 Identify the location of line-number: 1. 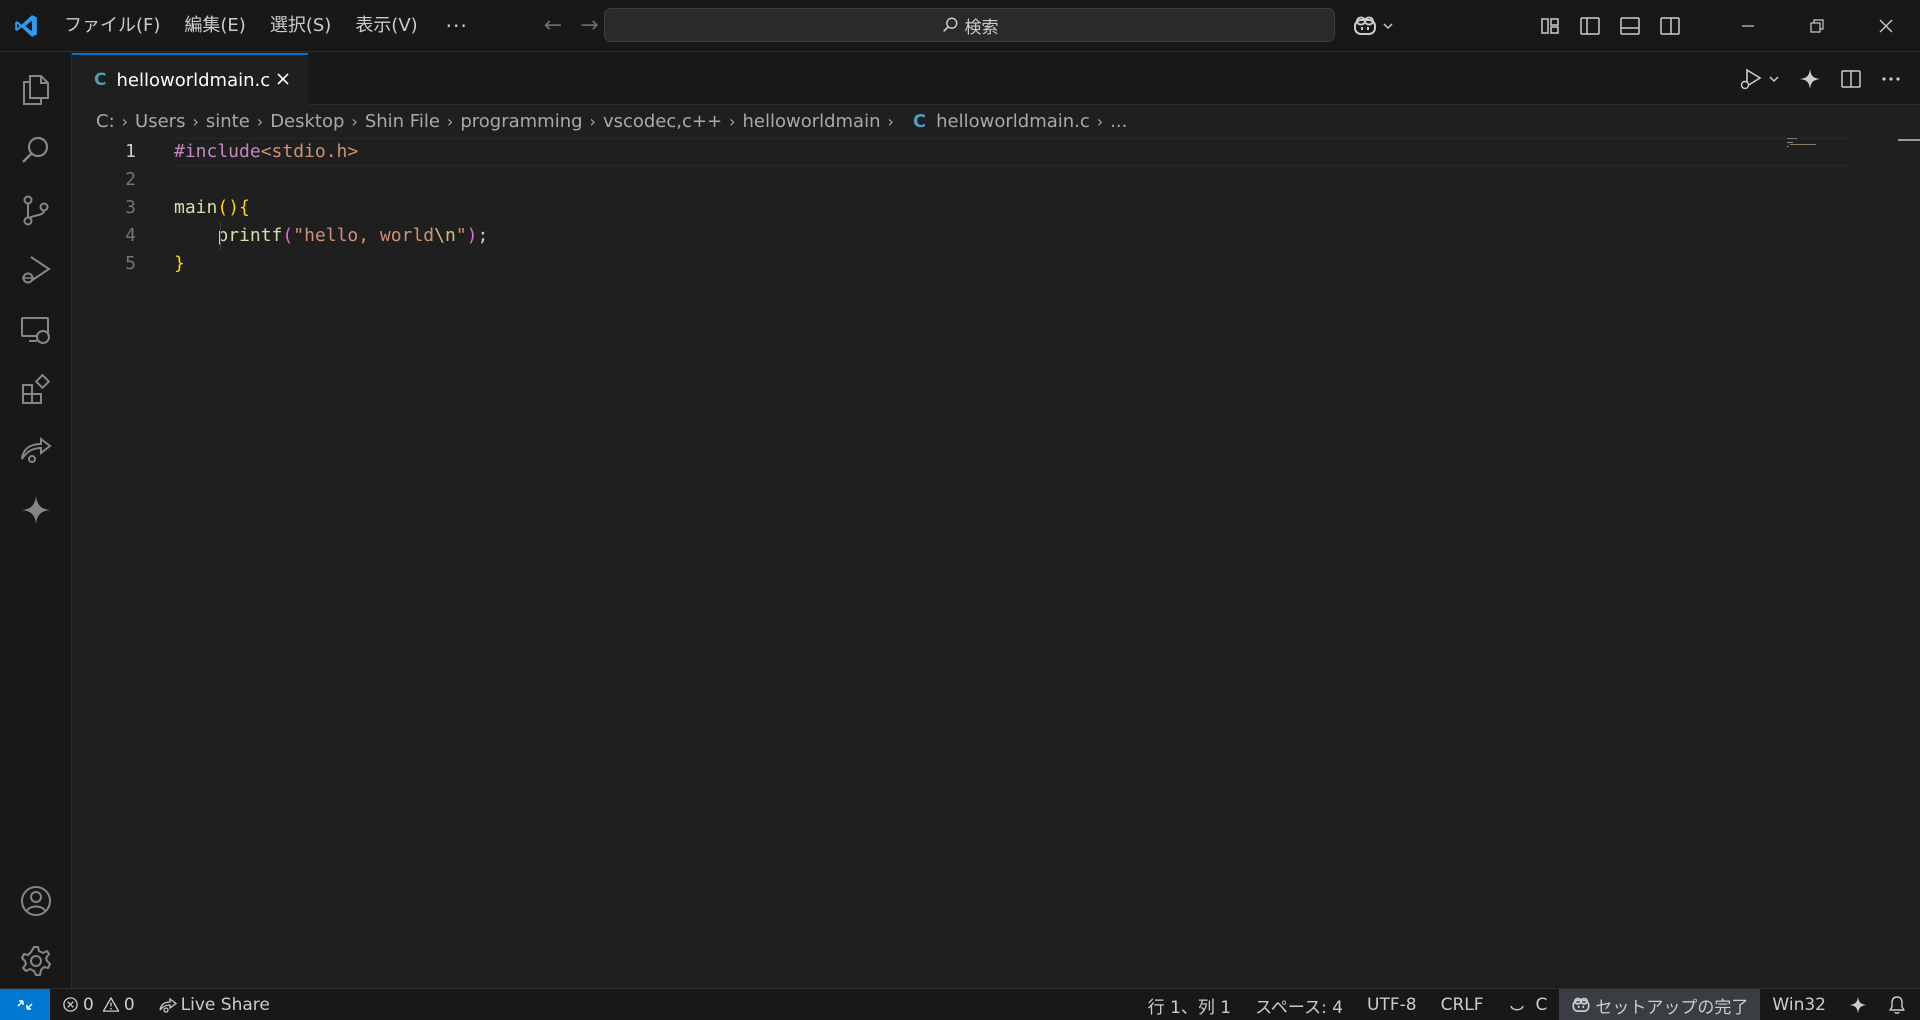
(130, 151).